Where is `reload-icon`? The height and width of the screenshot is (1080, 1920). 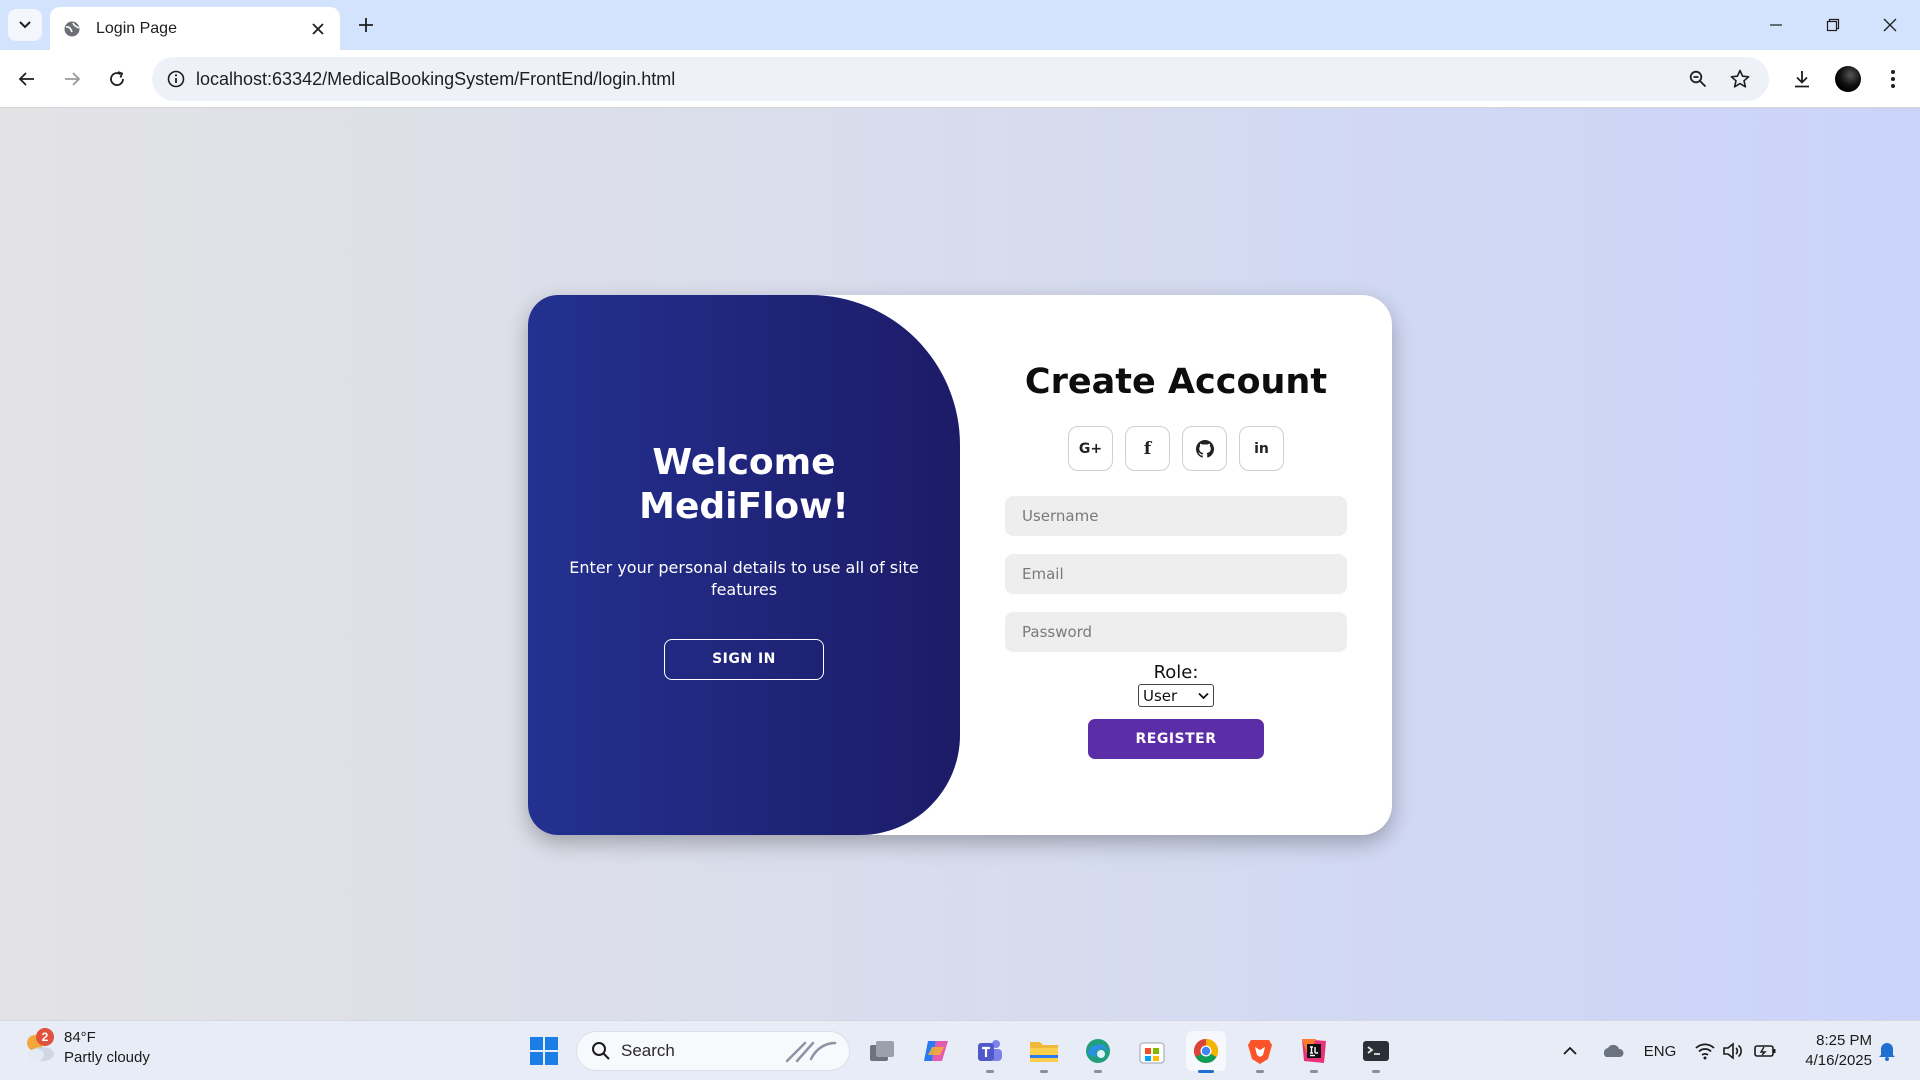 reload-icon is located at coordinates (117, 78).